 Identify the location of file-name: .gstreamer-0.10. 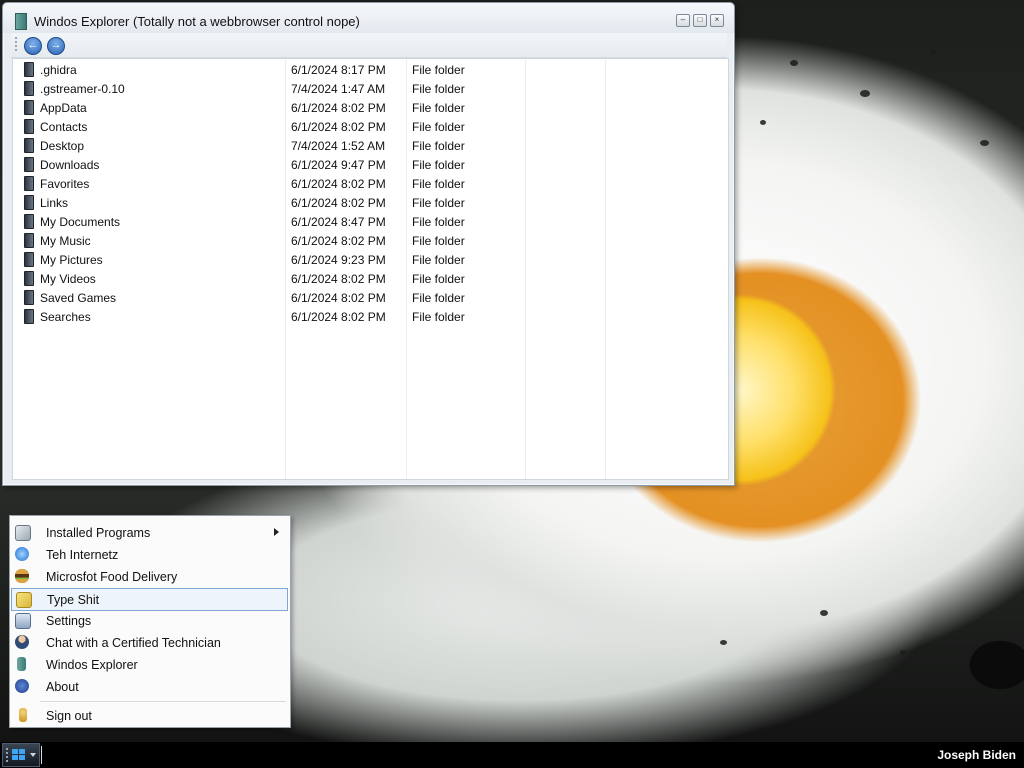
(82, 89).